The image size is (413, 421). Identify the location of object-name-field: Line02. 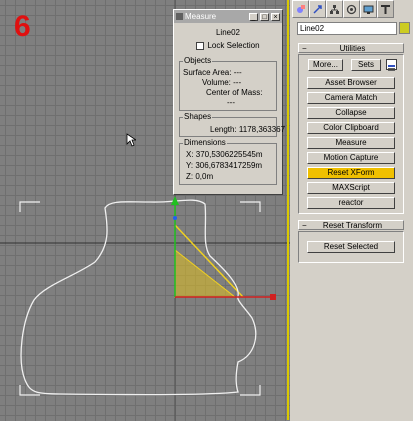
(347, 28).